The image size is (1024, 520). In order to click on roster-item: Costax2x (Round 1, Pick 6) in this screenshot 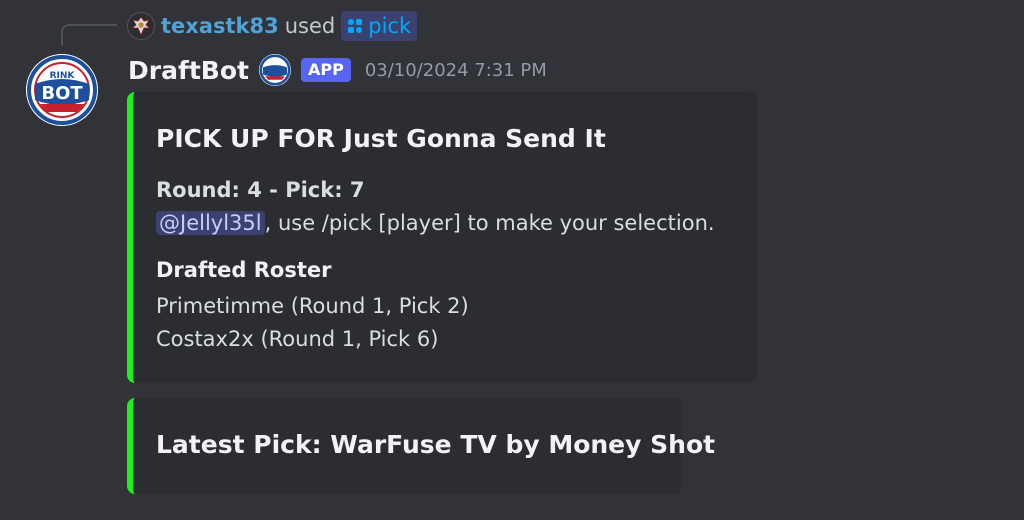, I will do `click(297, 339)`.